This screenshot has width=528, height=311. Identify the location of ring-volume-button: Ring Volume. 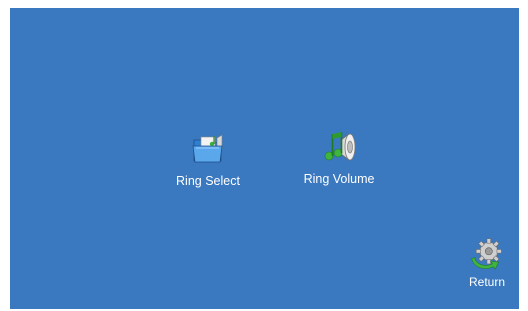
(339, 156).